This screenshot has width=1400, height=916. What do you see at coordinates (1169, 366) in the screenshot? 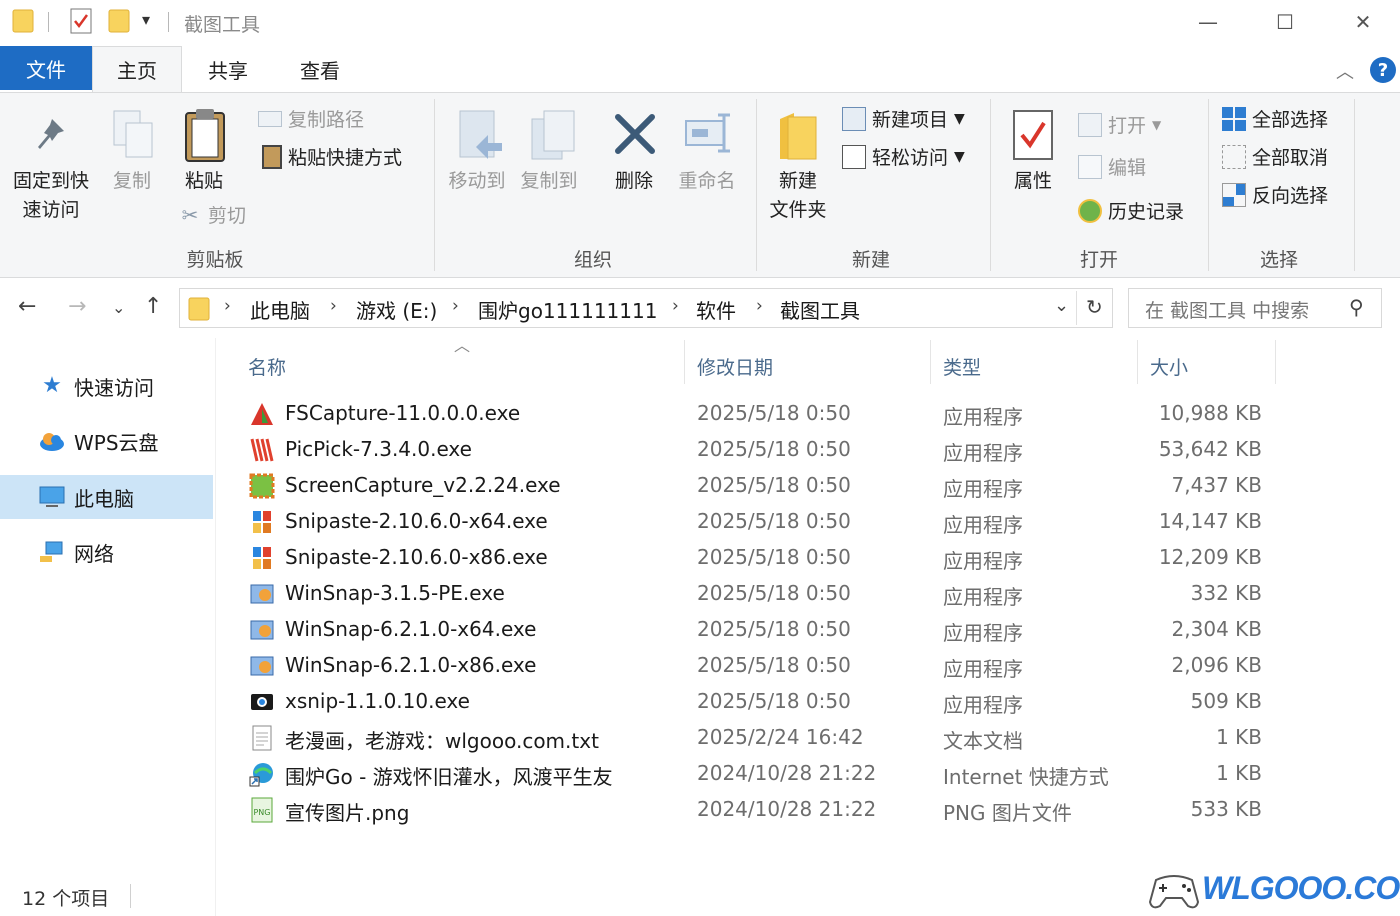
I see `column-header-size: 大小` at bounding box center [1169, 366].